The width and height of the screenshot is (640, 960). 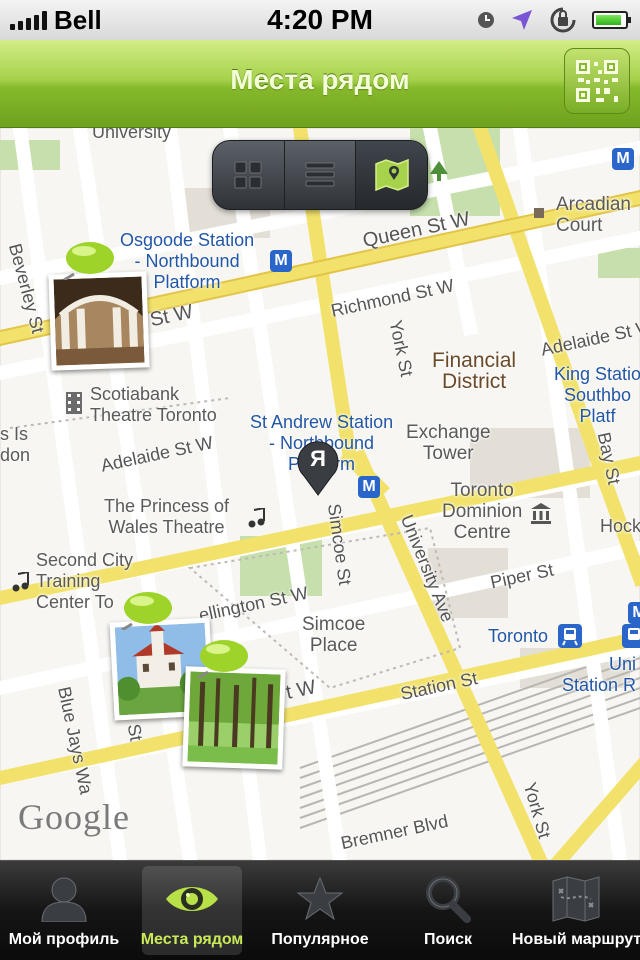 I want to click on eye-icon, so click(x=192, y=899).